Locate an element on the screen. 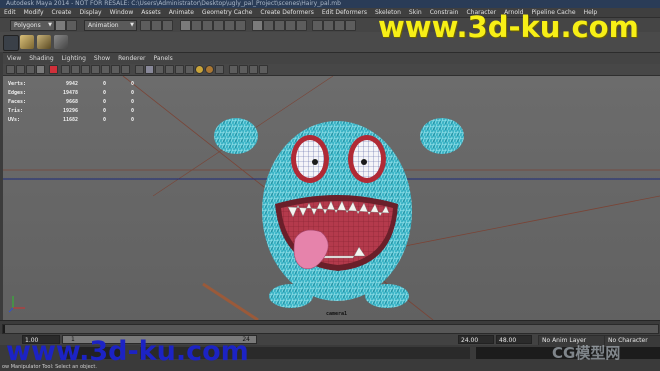 The width and height of the screenshot is (660, 371). grease-pencil-icon is located at coordinates (53, 69).